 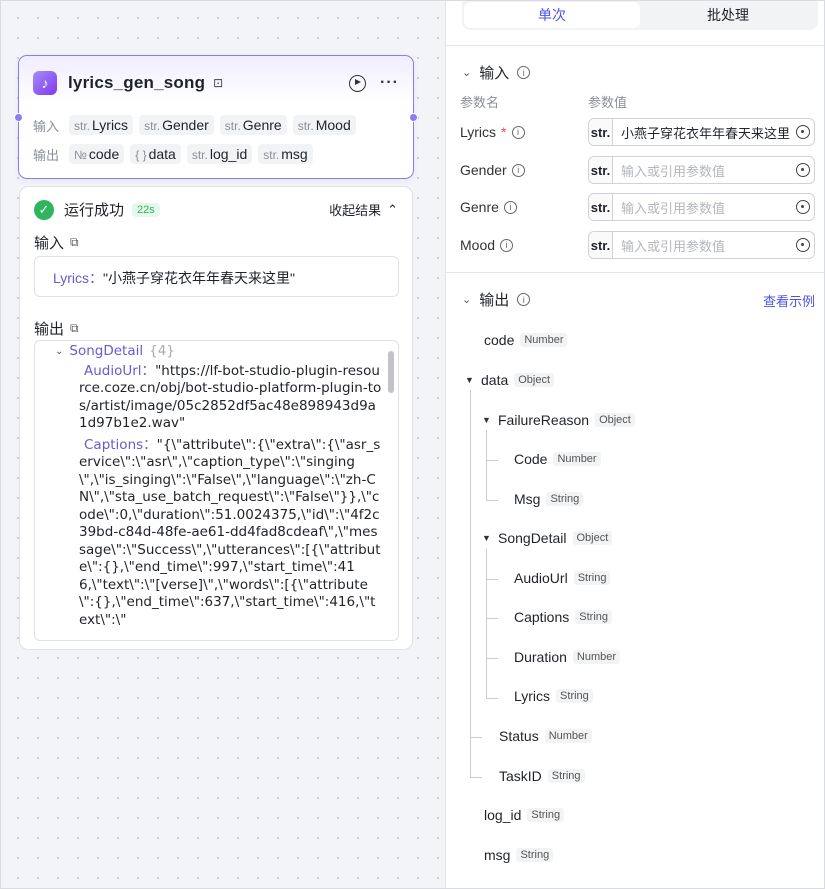 I want to click on tree-item-status: Status Number, so click(x=545, y=736).